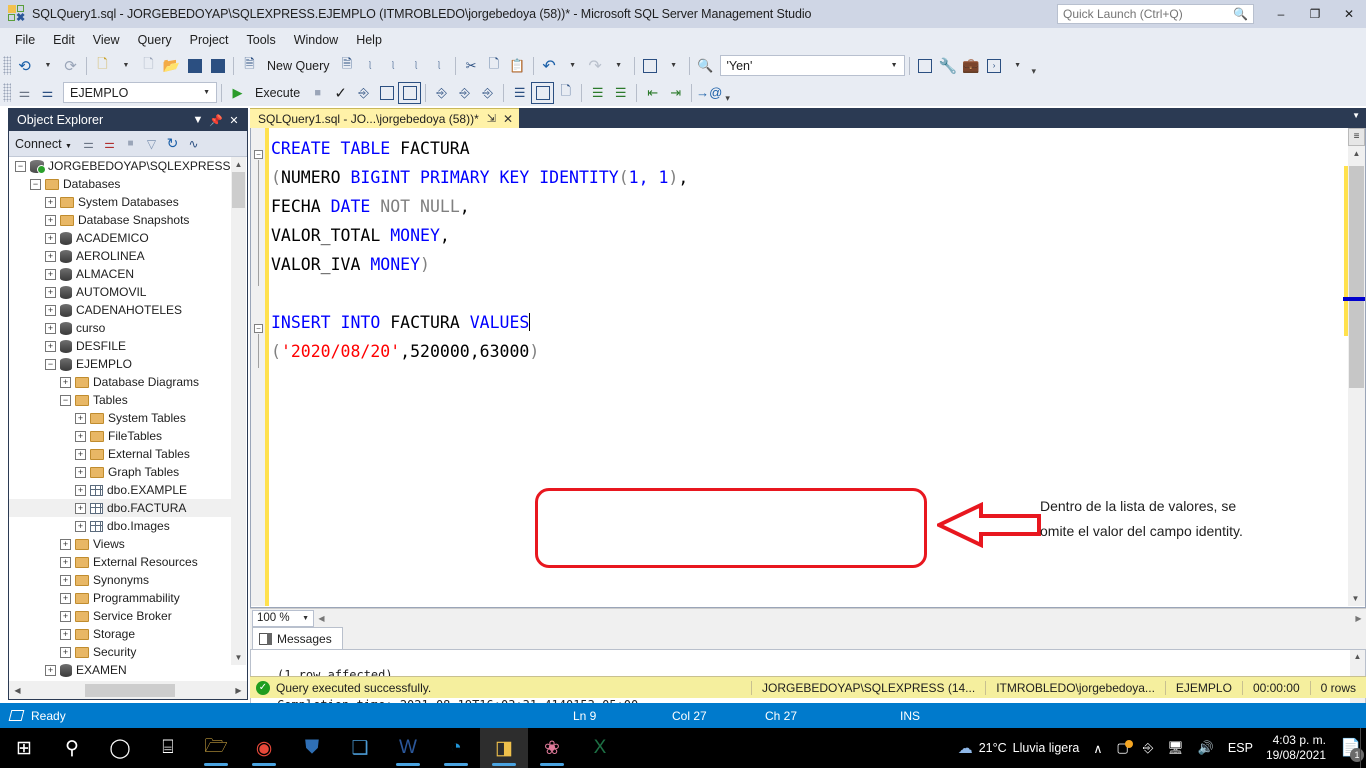 The height and width of the screenshot is (768, 1366). Describe the element at coordinates (416, 66) in the screenshot. I see `new-xmla-query-icon: ⎱` at that location.